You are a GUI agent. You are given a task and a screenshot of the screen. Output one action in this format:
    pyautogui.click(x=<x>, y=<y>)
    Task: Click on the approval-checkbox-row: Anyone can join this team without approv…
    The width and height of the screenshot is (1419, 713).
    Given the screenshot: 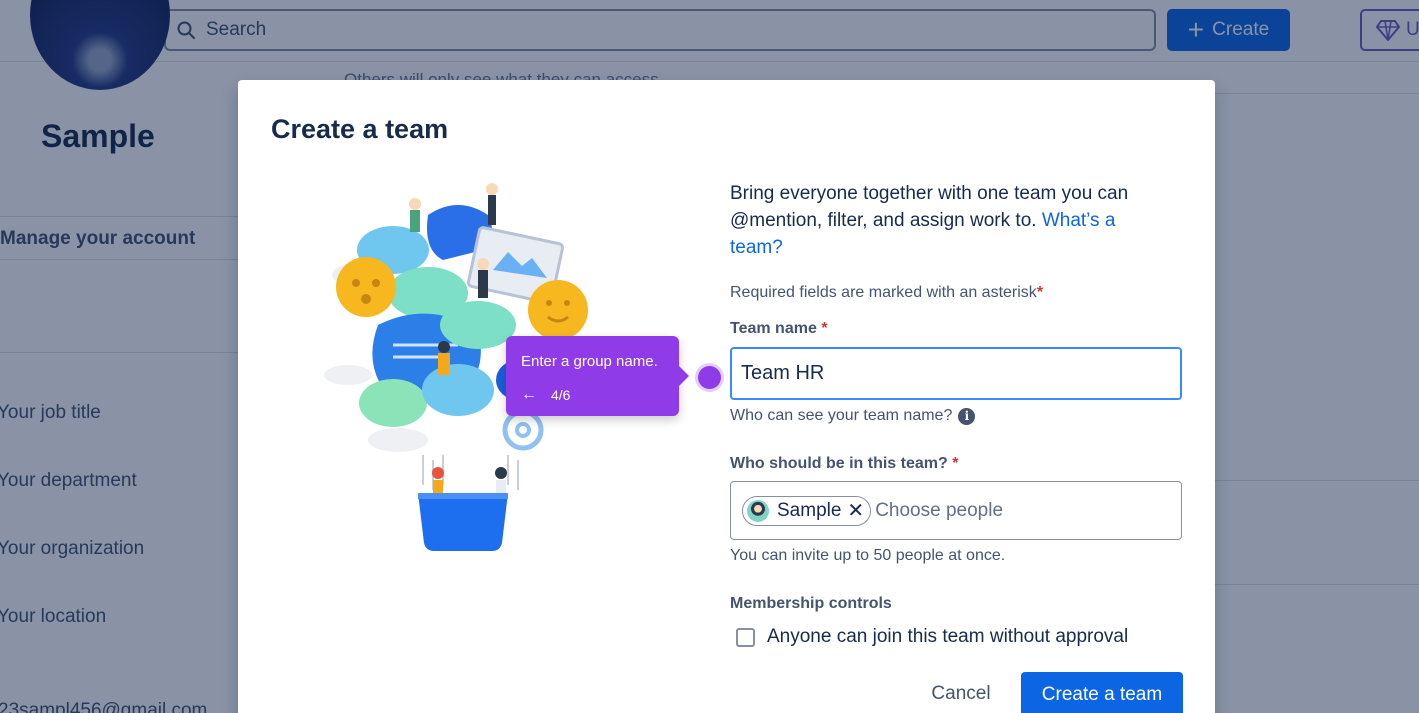 What is the action you would take?
    pyautogui.click(x=932, y=637)
    